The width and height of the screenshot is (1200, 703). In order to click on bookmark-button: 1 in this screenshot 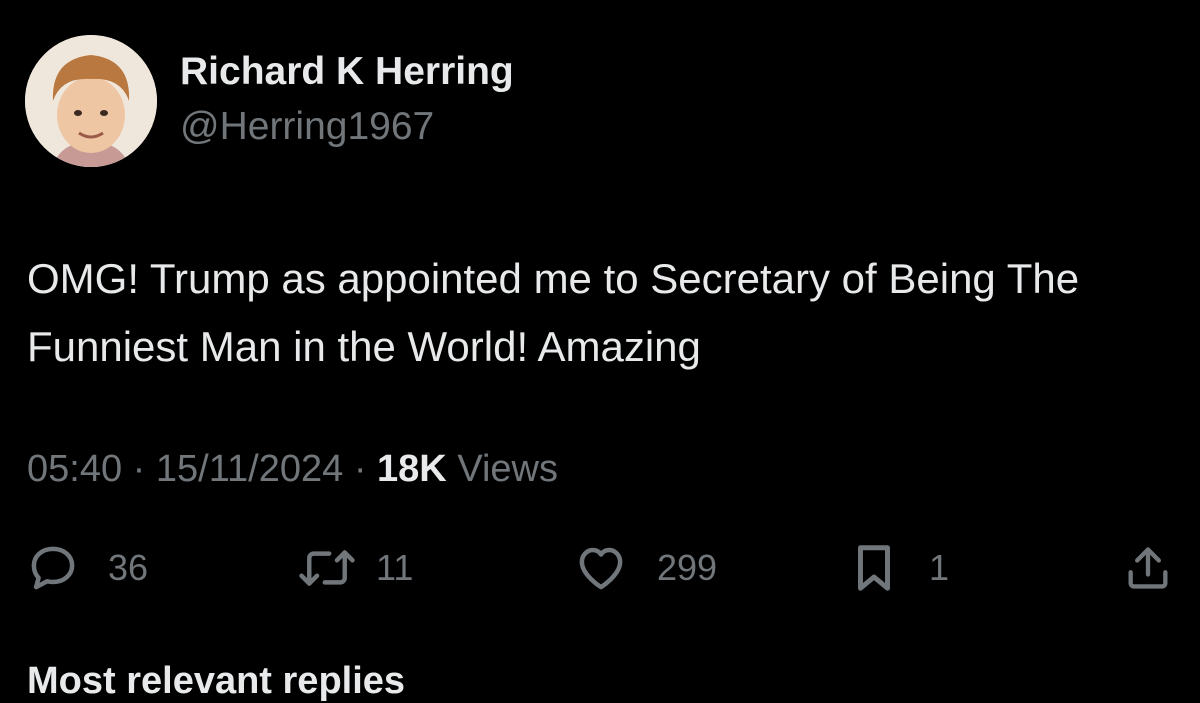, I will do `click(900, 568)`.